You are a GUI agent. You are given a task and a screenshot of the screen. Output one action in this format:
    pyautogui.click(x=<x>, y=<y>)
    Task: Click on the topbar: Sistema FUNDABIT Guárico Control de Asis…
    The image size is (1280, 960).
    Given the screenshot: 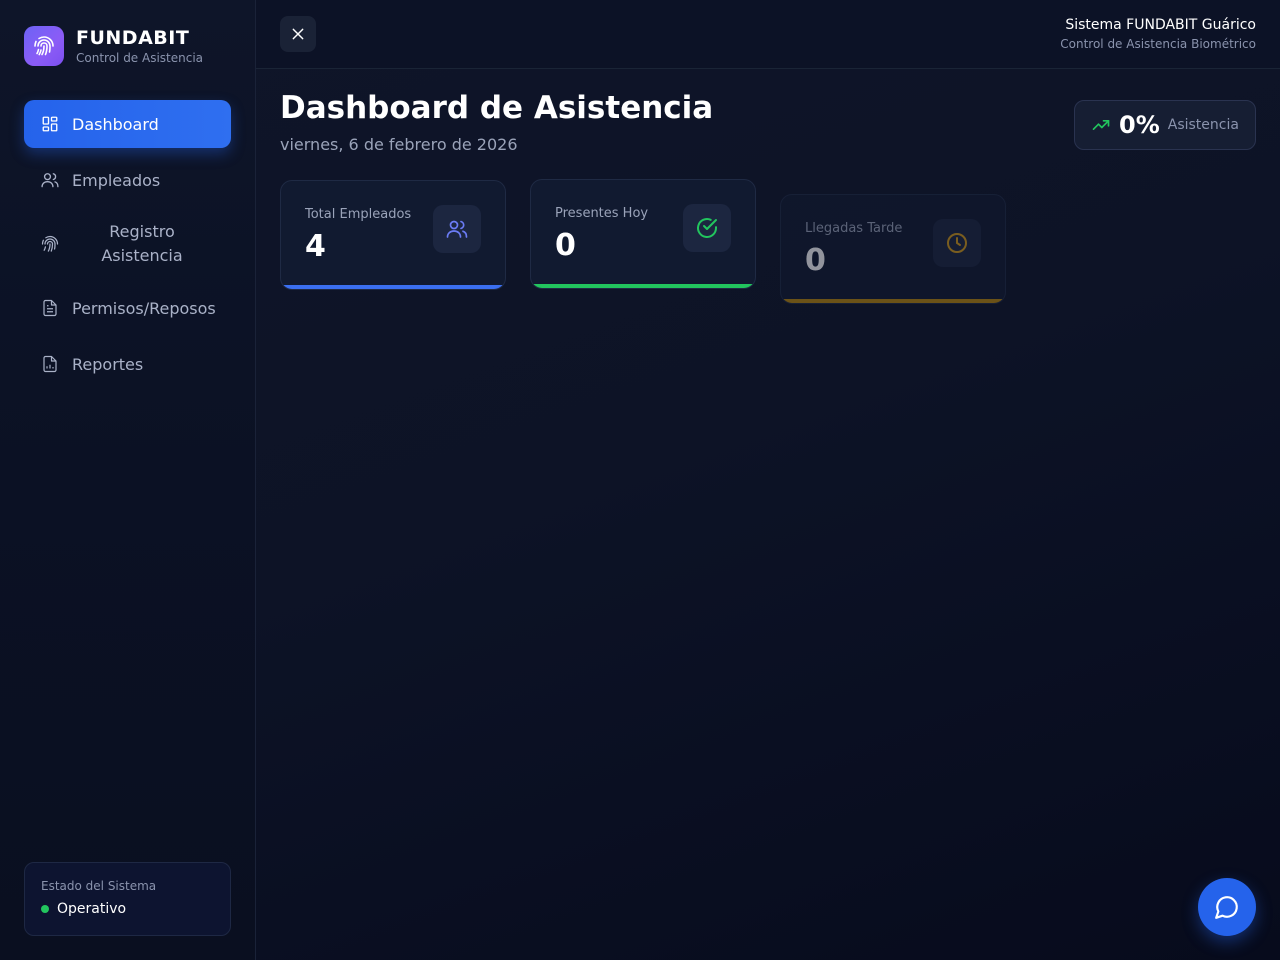 What is the action you would take?
    pyautogui.click(x=768, y=34)
    